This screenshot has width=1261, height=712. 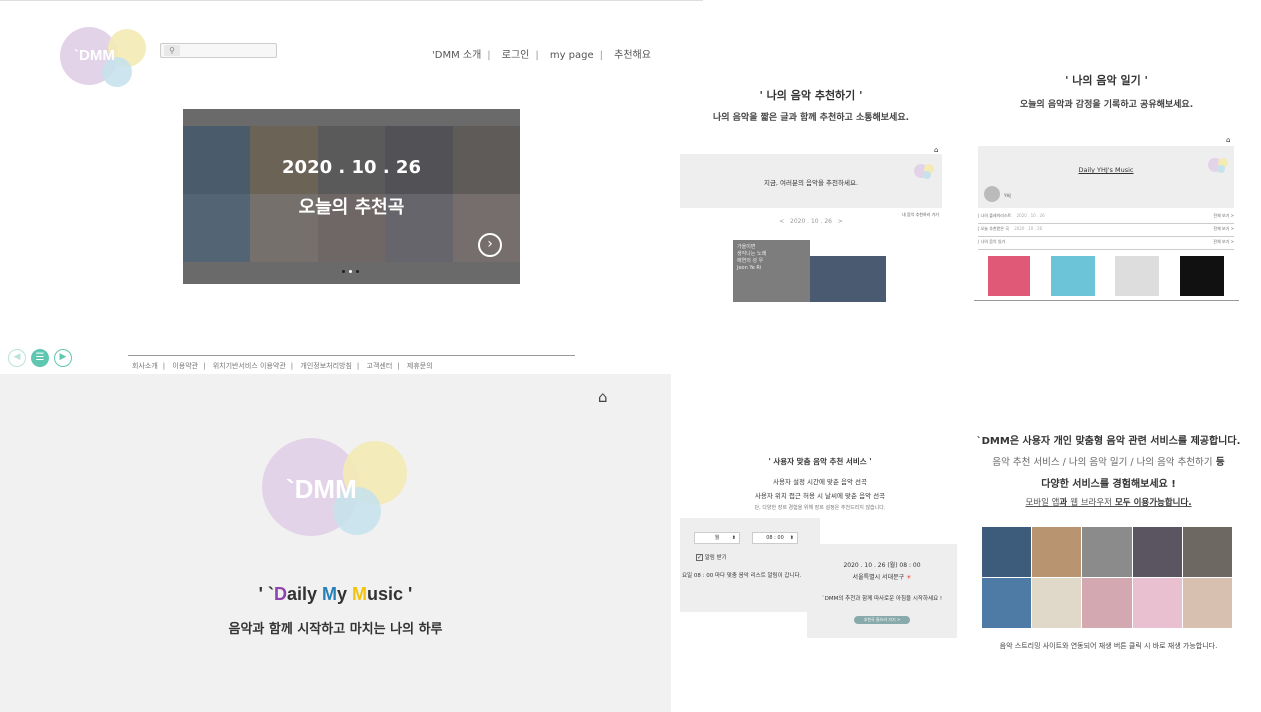 I want to click on splash-tagline: ' `Daily My Music ', so click(x=335, y=594).